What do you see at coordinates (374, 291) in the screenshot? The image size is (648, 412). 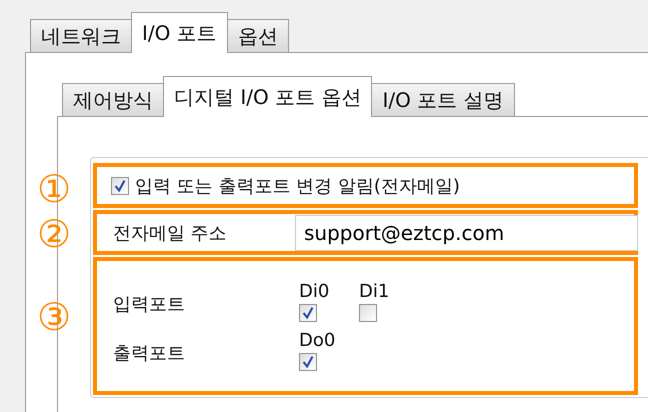 I see `port-name: Di1` at bounding box center [374, 291].